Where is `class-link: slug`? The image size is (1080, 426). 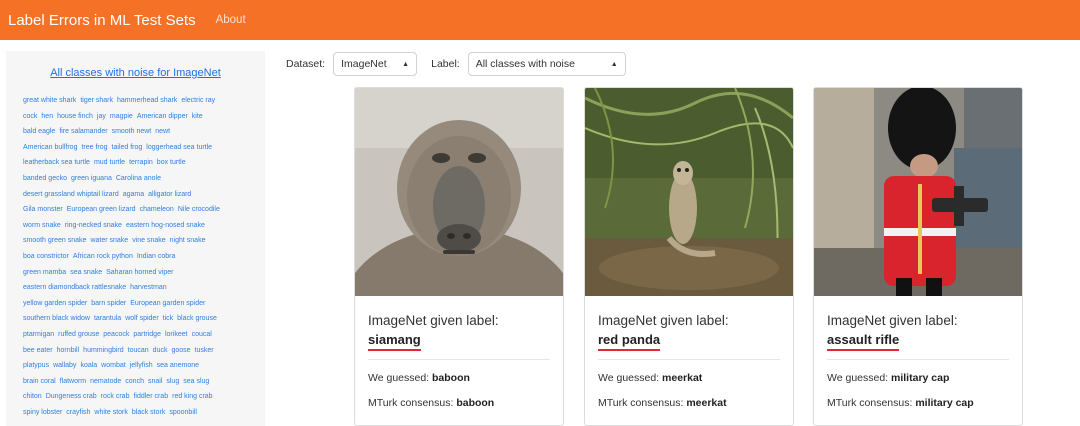 class-link: slug is located at coordinates (172, 381).